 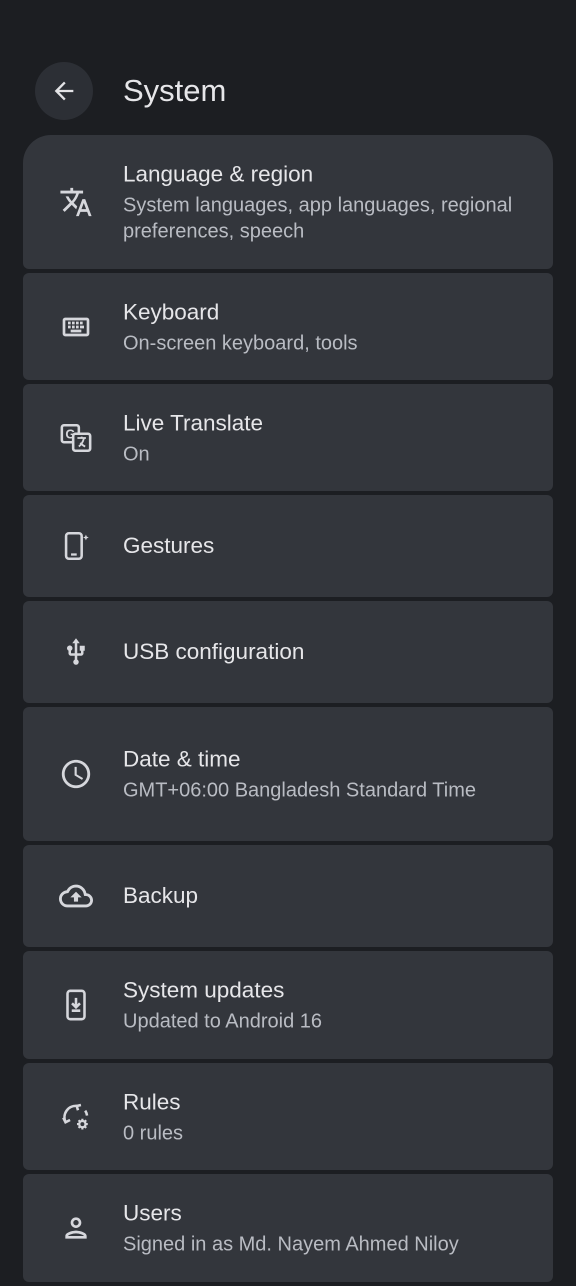 I want to click on item-title: Language & region, so click(x=218, y=174).